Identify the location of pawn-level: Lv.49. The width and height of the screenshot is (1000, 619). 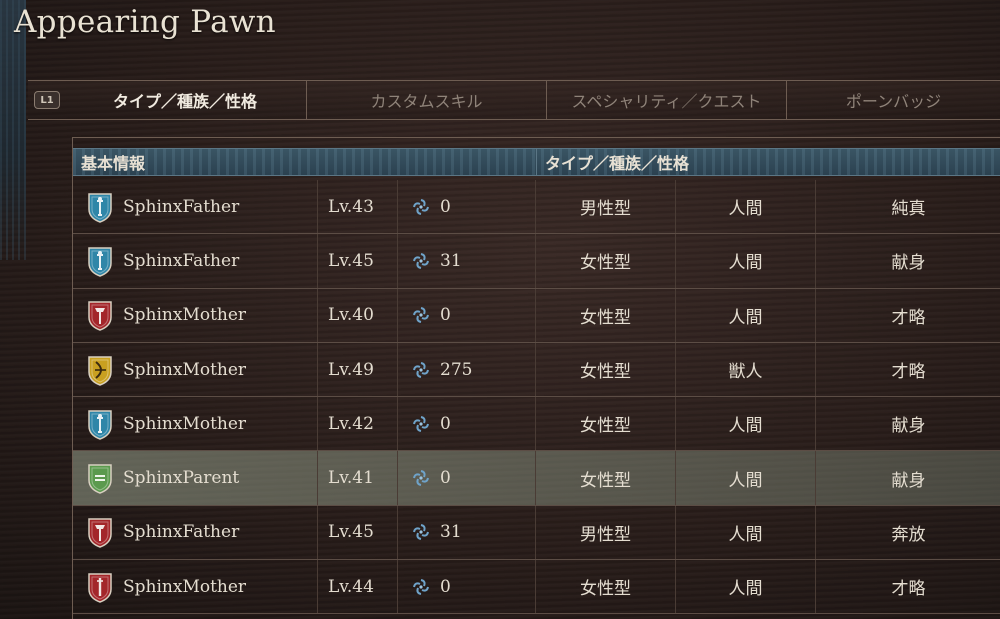
(358, 369).